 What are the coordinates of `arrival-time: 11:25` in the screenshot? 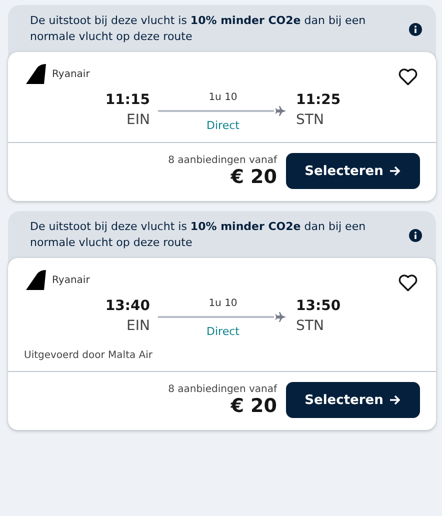 It's located at (318, 100).